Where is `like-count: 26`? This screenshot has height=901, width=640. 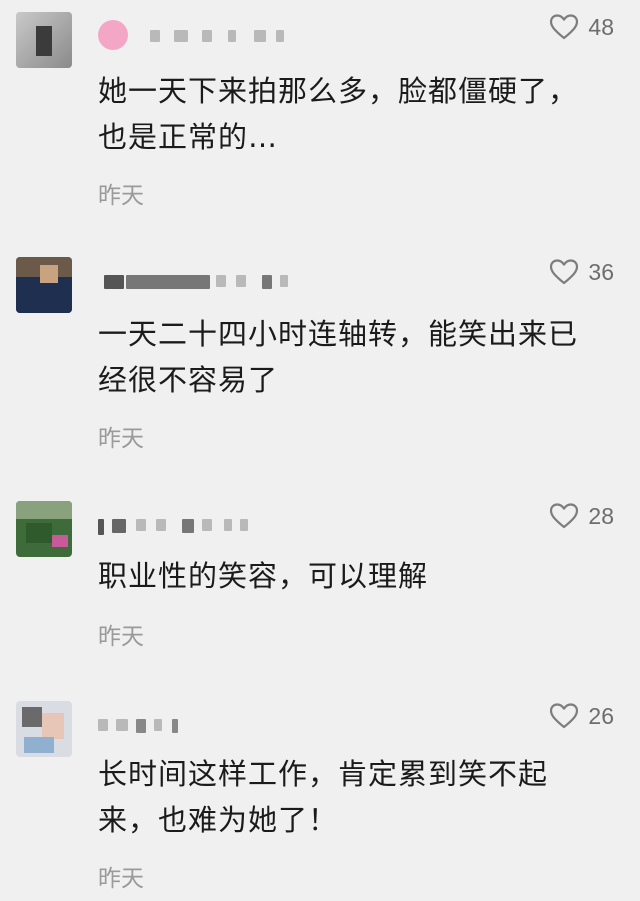 like-count: 26 is located at coordinates (601, 715).